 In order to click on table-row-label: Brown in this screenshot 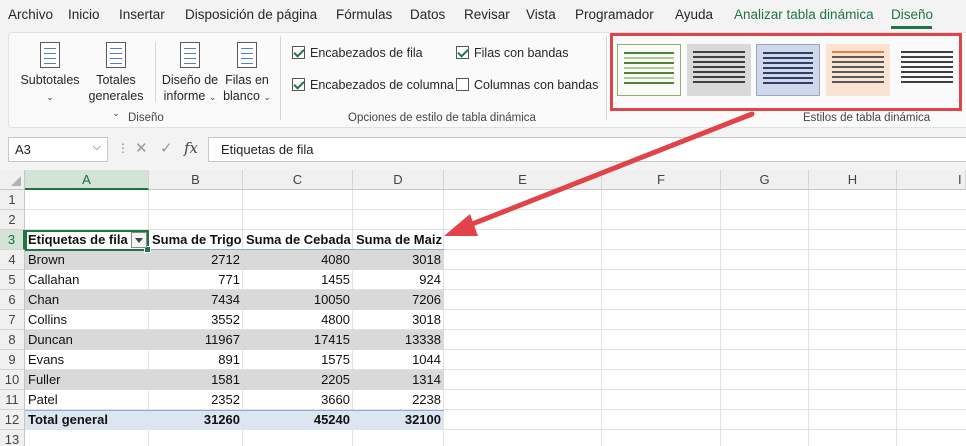, I will do `click(87, 260)`.